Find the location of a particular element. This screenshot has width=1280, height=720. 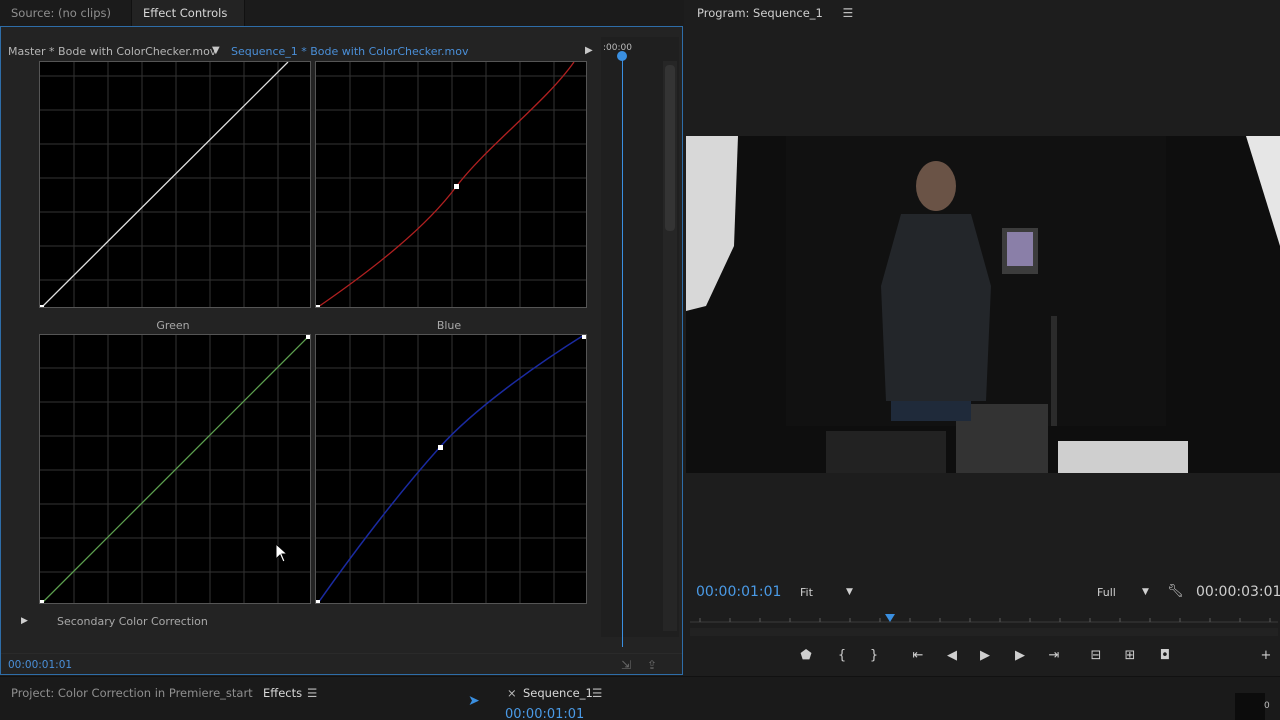

transport-controls: ⬟ { } ⇤ ◀︎ ▶︎ ▶ ⇥ ⊟ ⊞ ◘ + is located at coordinates (983, 657).